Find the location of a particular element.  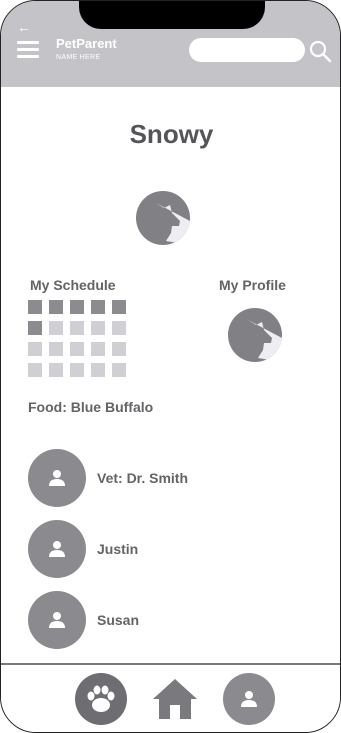

contact-name-susan: Susan is located at coordinates (118, 620).